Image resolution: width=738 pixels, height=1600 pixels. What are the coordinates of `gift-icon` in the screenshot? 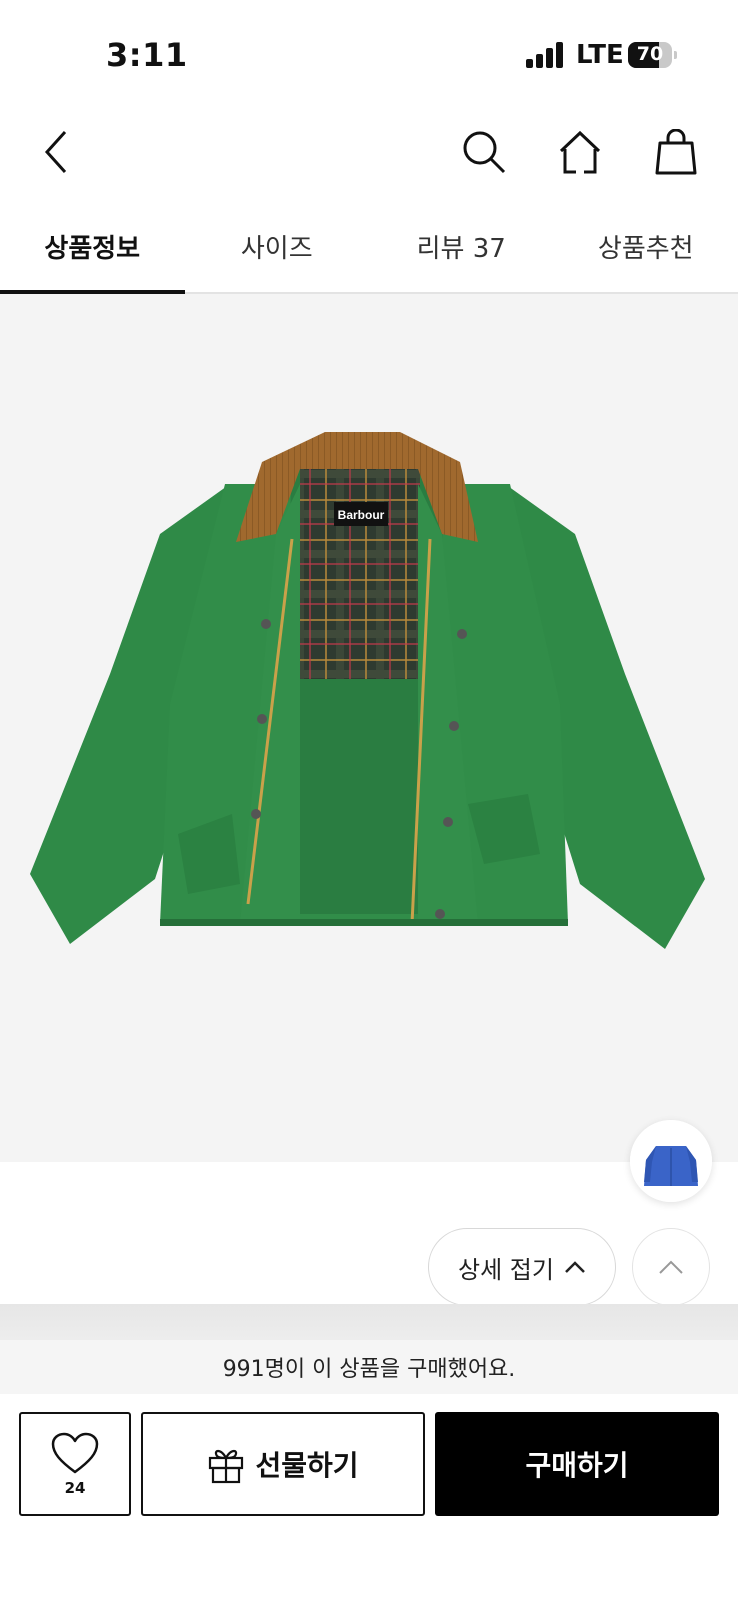 It's located at (226, 1466).